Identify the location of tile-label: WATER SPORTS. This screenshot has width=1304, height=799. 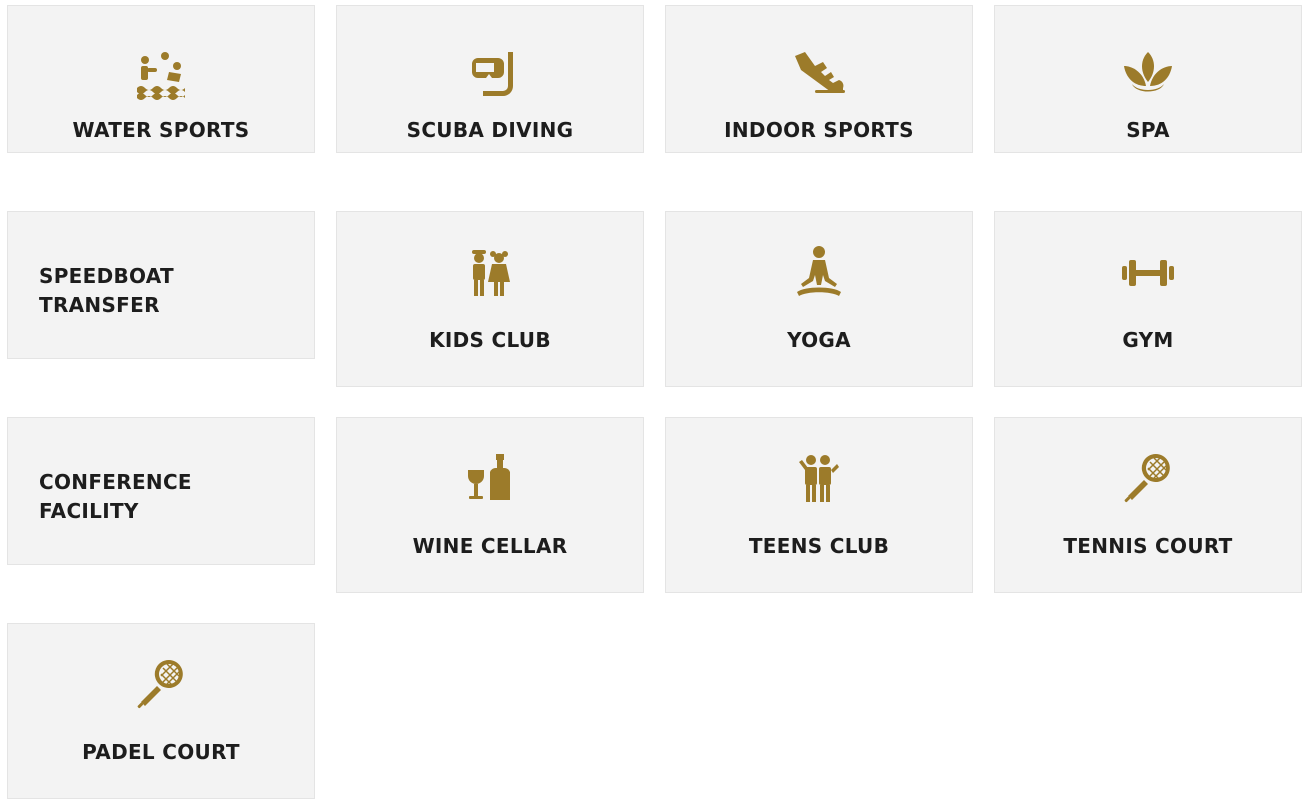
(161, 130).